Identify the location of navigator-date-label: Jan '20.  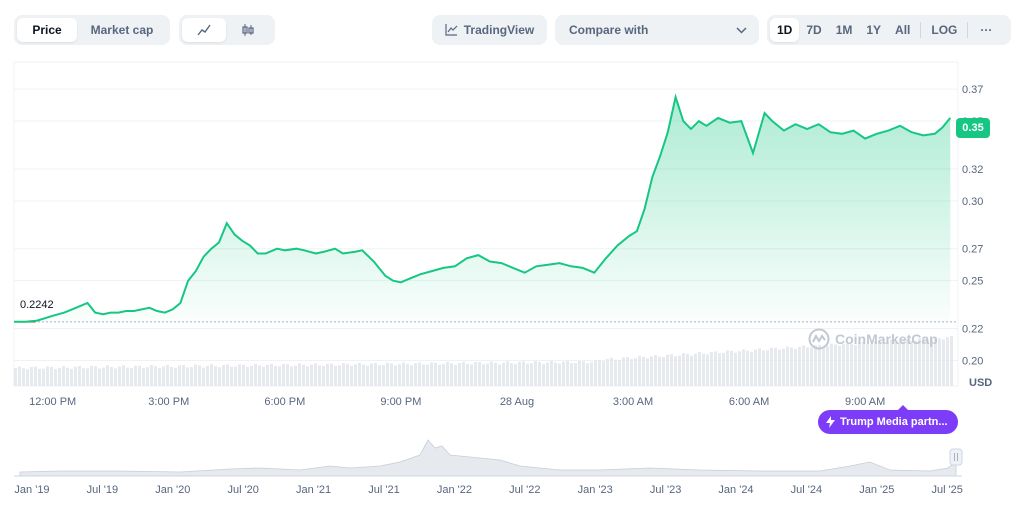
(172, 490).